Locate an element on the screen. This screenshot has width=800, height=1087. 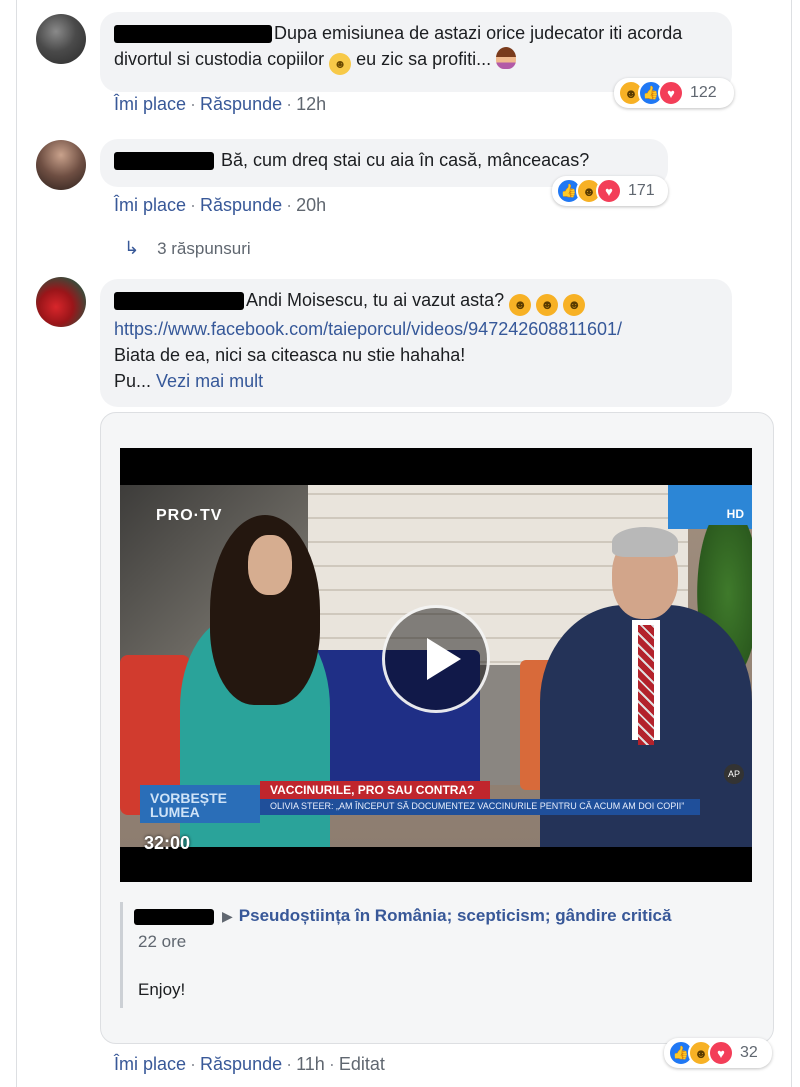
reaction-count: 171 is located at coordinates (641, 190).